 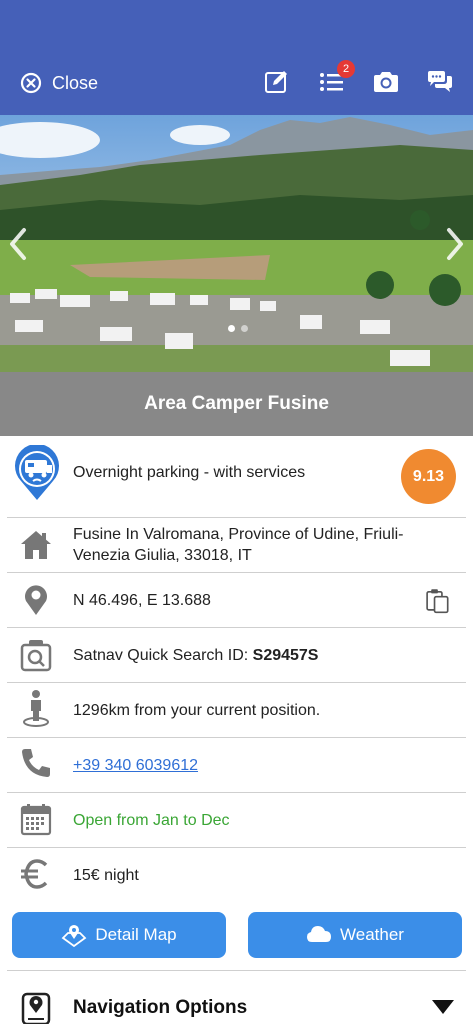 I want to click on chat-button, so click(x=440, y=82).